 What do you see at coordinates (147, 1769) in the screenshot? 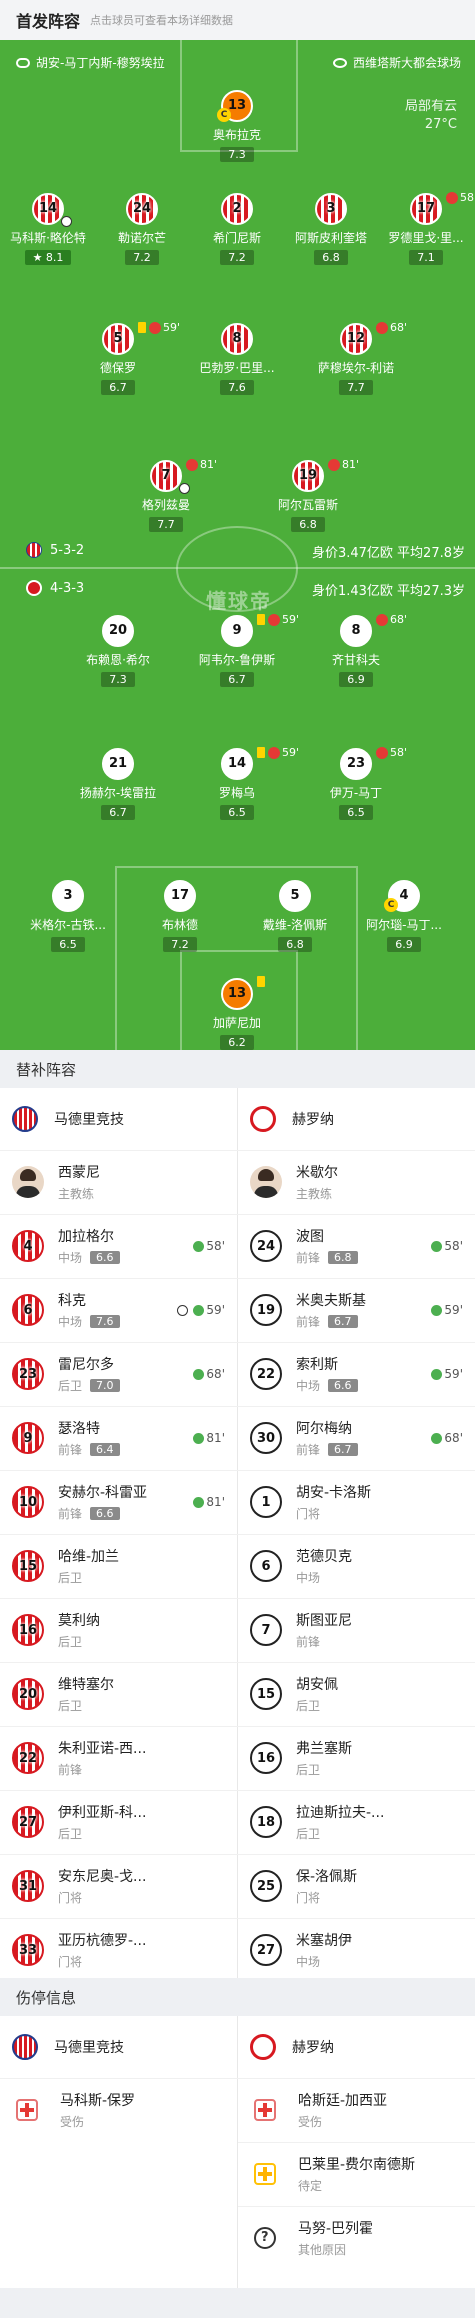
I see `player-position: 前锋` at bounding box center [147, 1769].